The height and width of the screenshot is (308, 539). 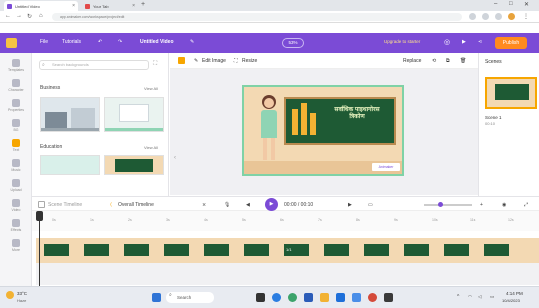 I want to click on minimize-button: –, so click(x=495, y=4).